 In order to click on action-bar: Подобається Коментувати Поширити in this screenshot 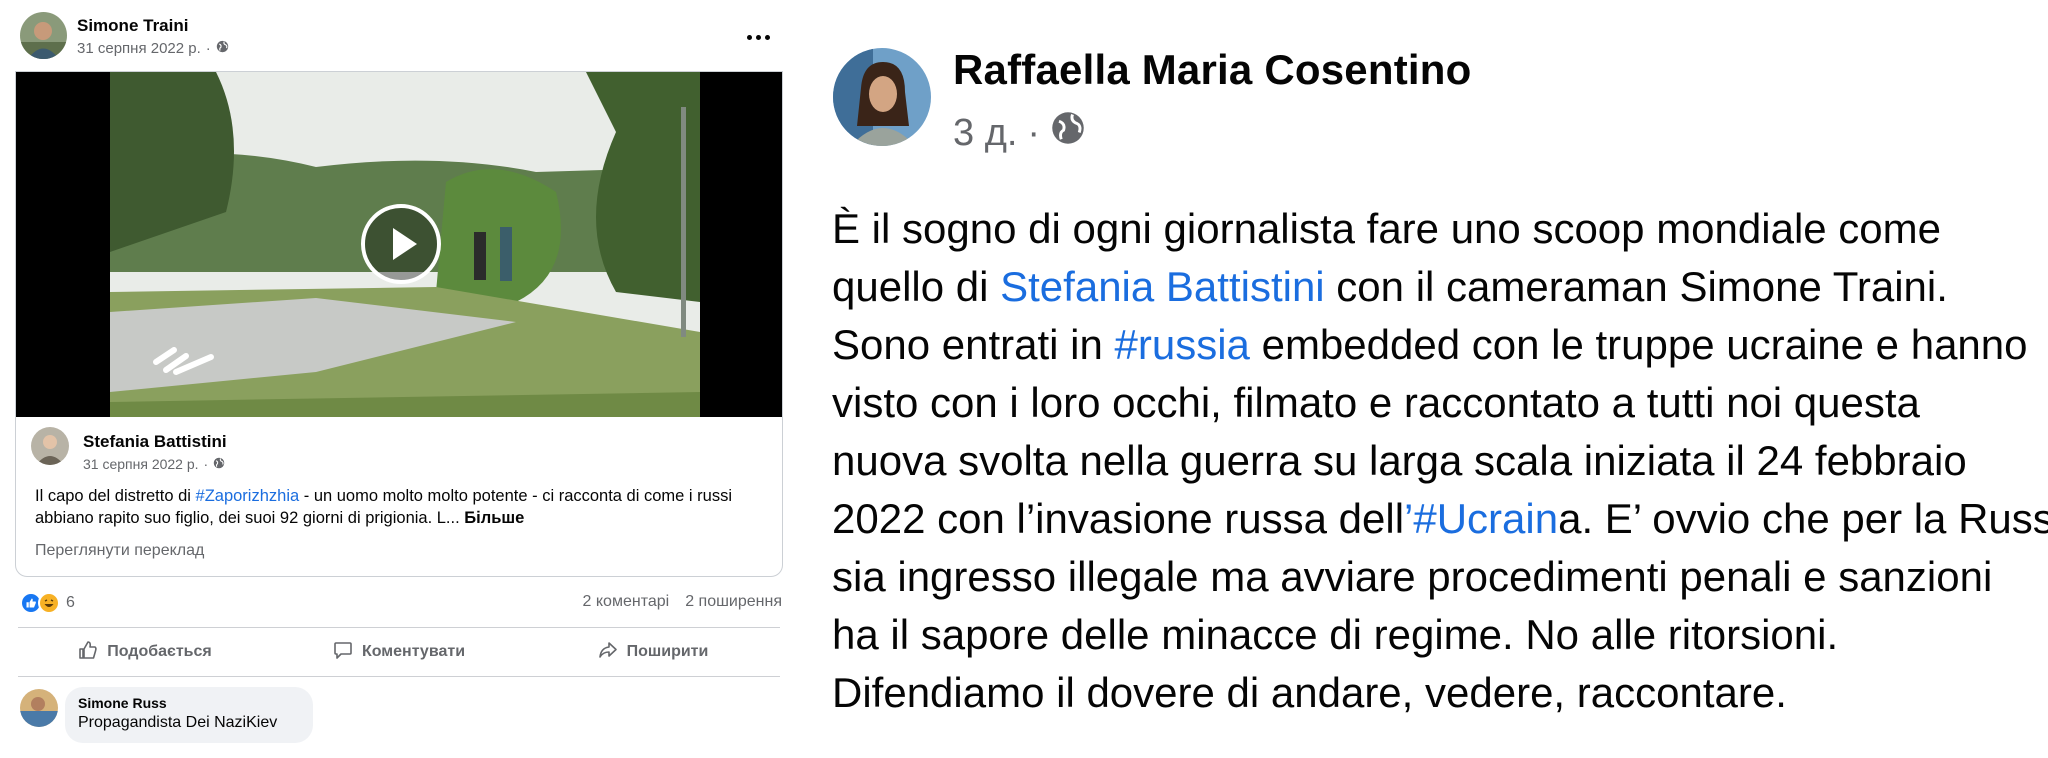, I will do `click(399, 652)`.